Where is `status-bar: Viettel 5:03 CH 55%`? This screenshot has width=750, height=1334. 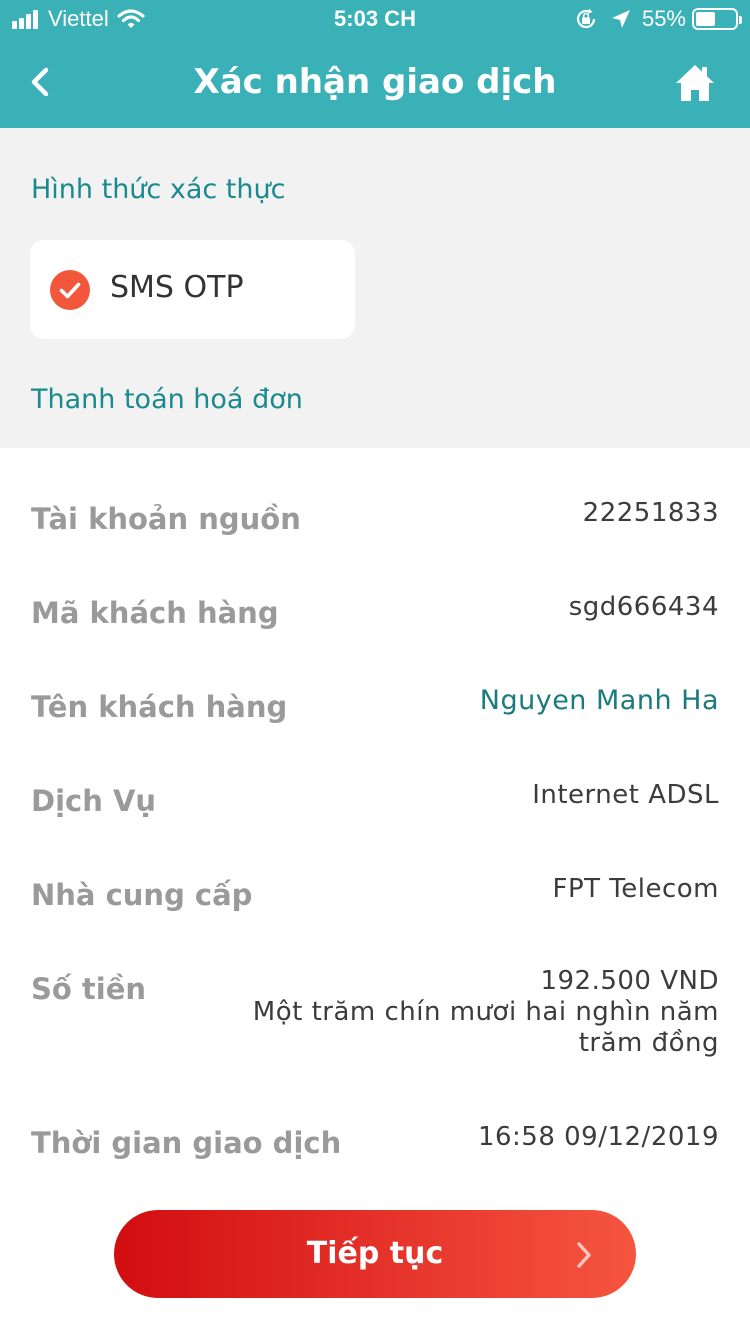 status-bar: Viettel 5:03 CH 55% is located at coordinates (375, 20).